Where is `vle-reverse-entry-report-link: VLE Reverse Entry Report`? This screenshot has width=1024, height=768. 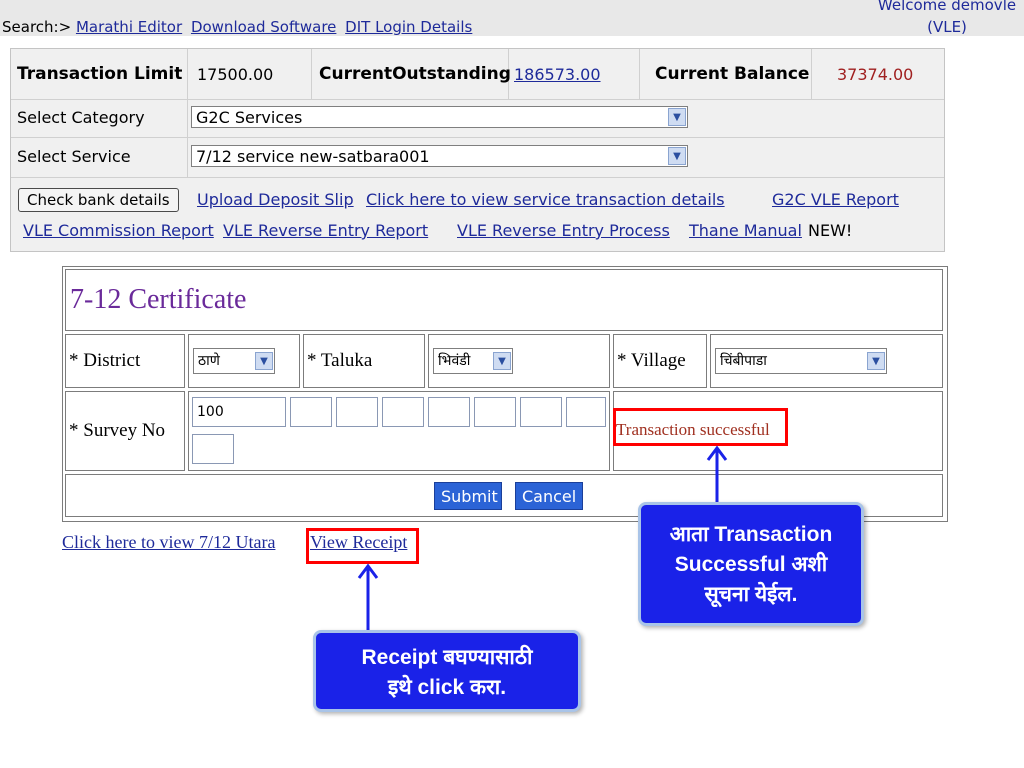
vle-reverse-entry-report-link: VLE Reverse Entry Report is located at coordinates (325, 230).